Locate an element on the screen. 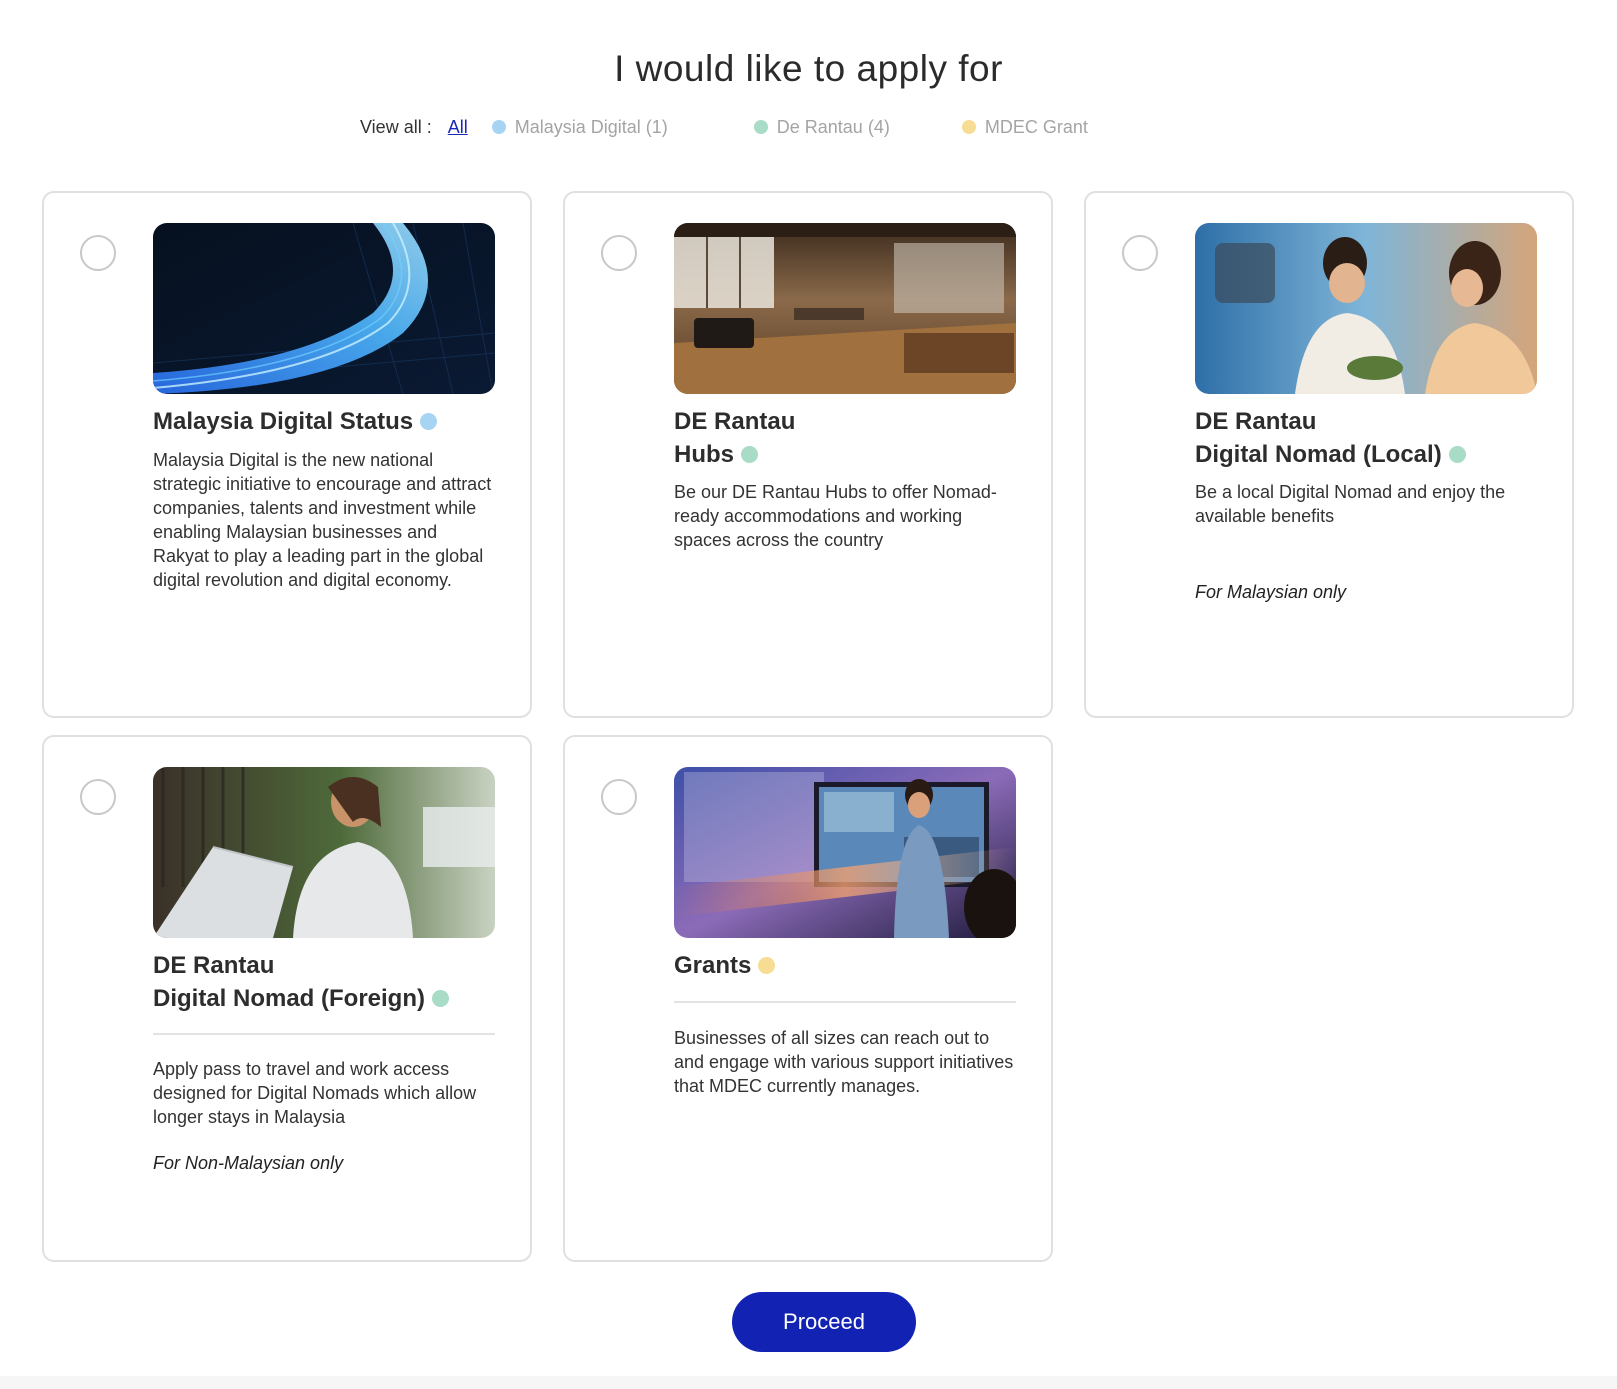 The width and height of the screenshot is (1617, 1389). coworking-space-image is located at coordinates (845, 308).